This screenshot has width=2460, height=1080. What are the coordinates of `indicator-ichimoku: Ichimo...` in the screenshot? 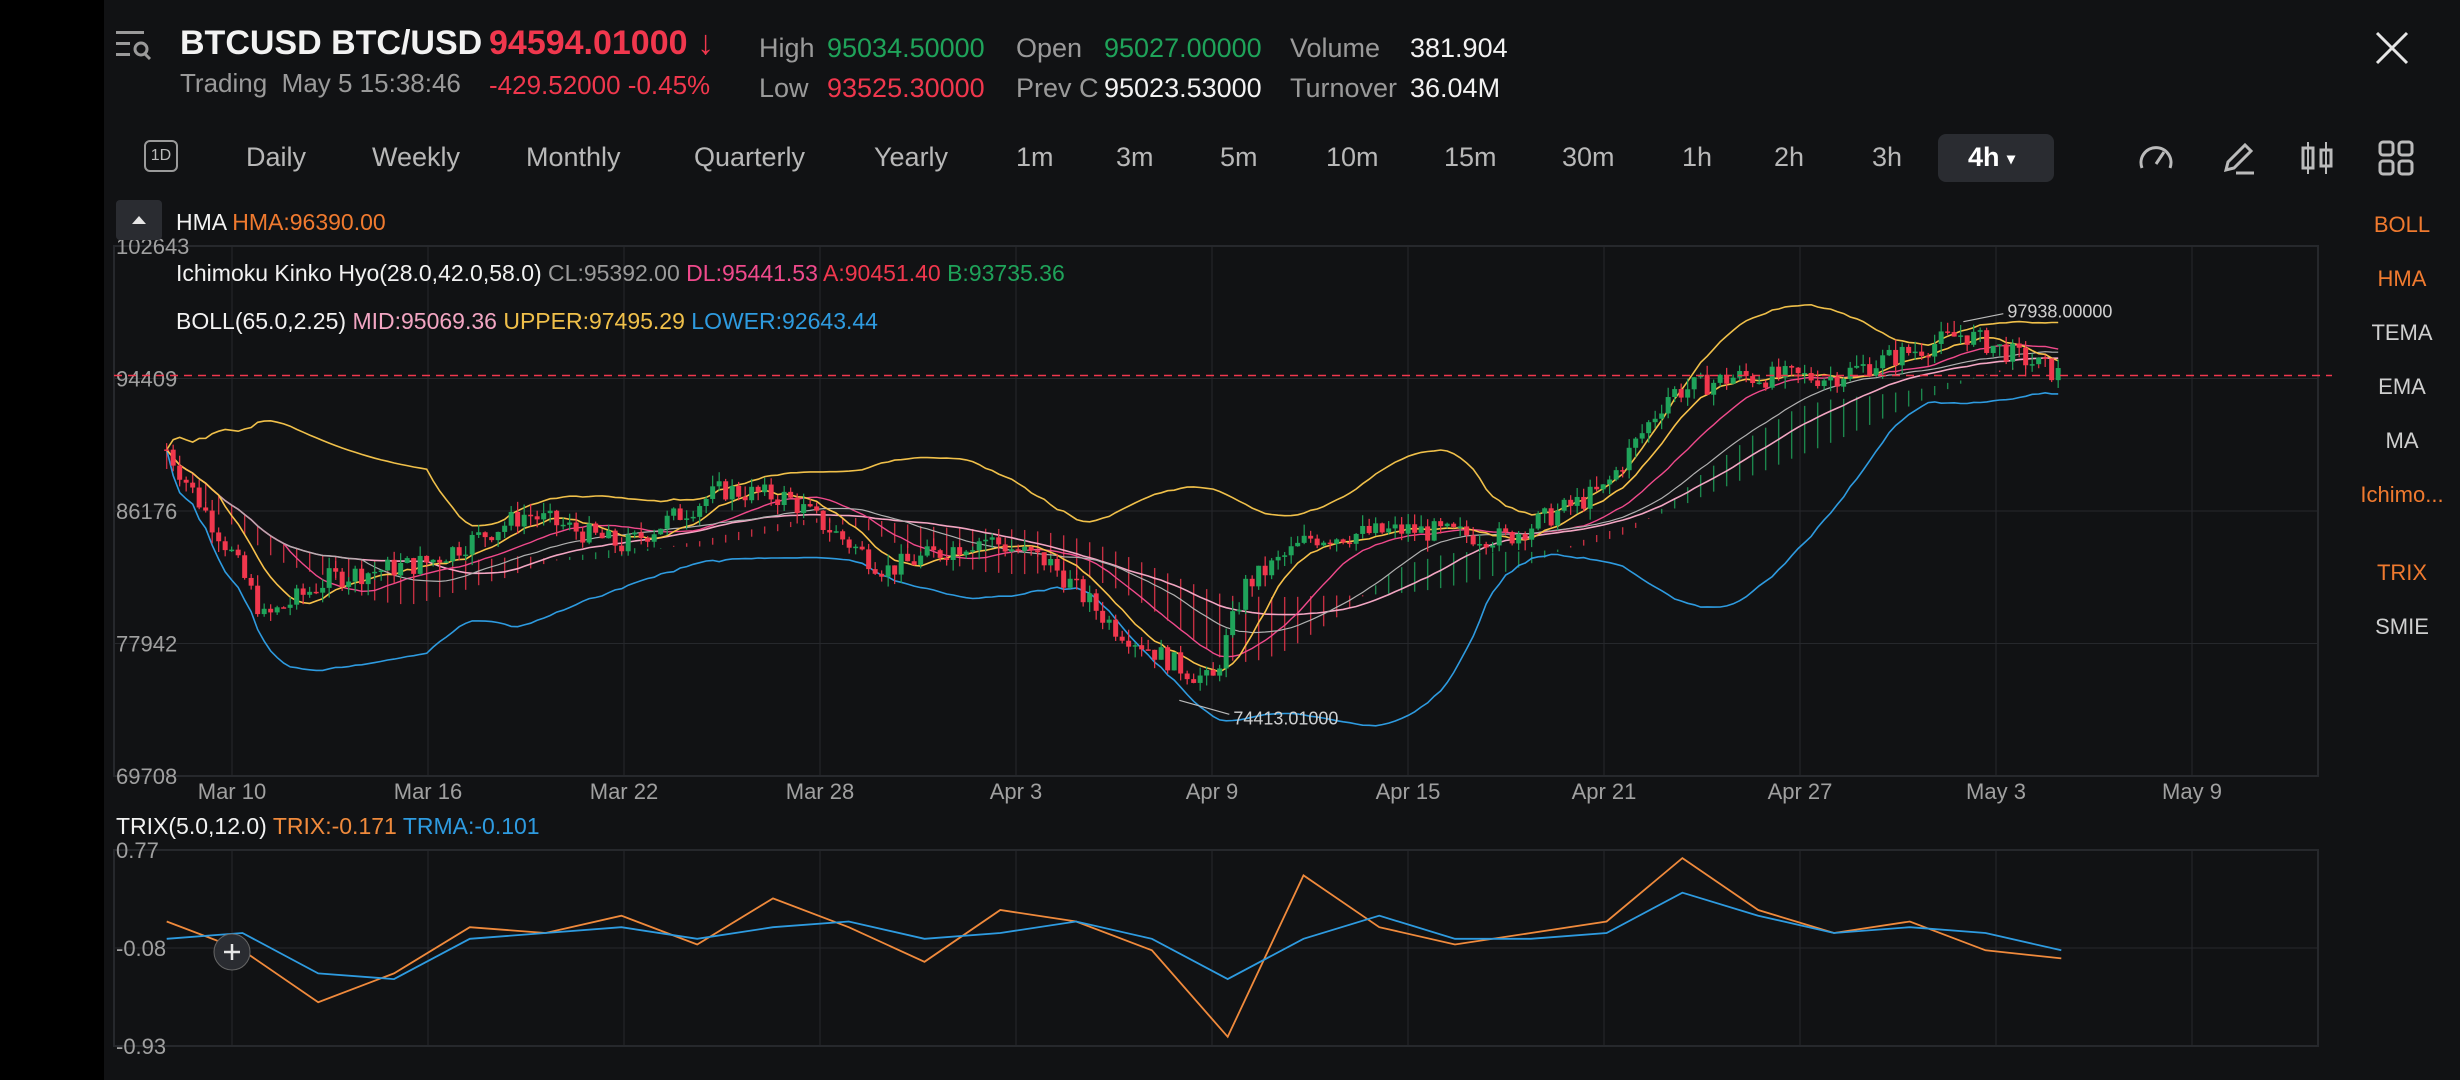 It's located at (2402, 495).